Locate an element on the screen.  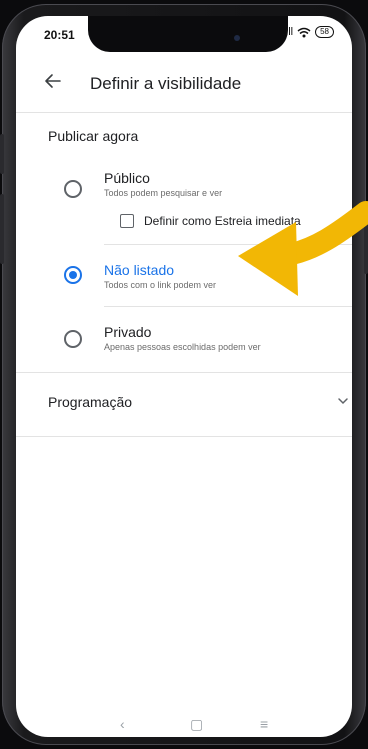
schedule-label: Programação is located at coordinates (90, 402).